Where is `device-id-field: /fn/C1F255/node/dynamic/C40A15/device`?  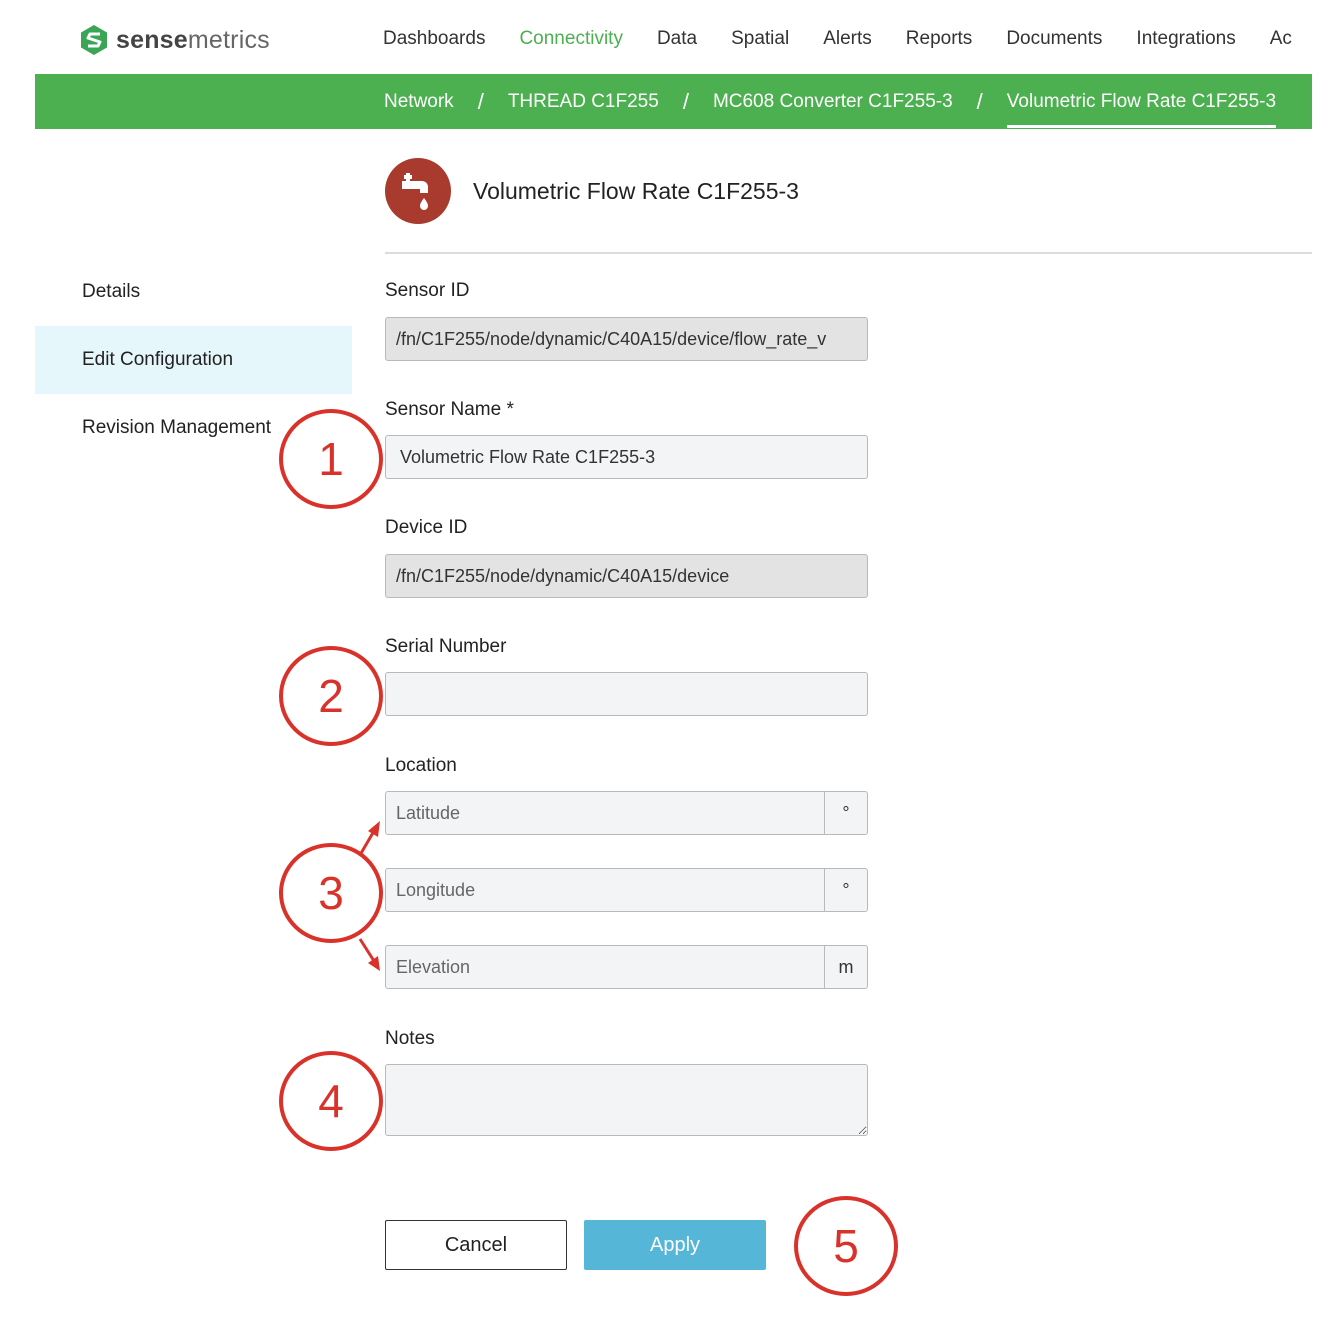 device-id-field: /fn/C1F255/node/dynamic/C40A15/device is located at coordinates (626, 576).